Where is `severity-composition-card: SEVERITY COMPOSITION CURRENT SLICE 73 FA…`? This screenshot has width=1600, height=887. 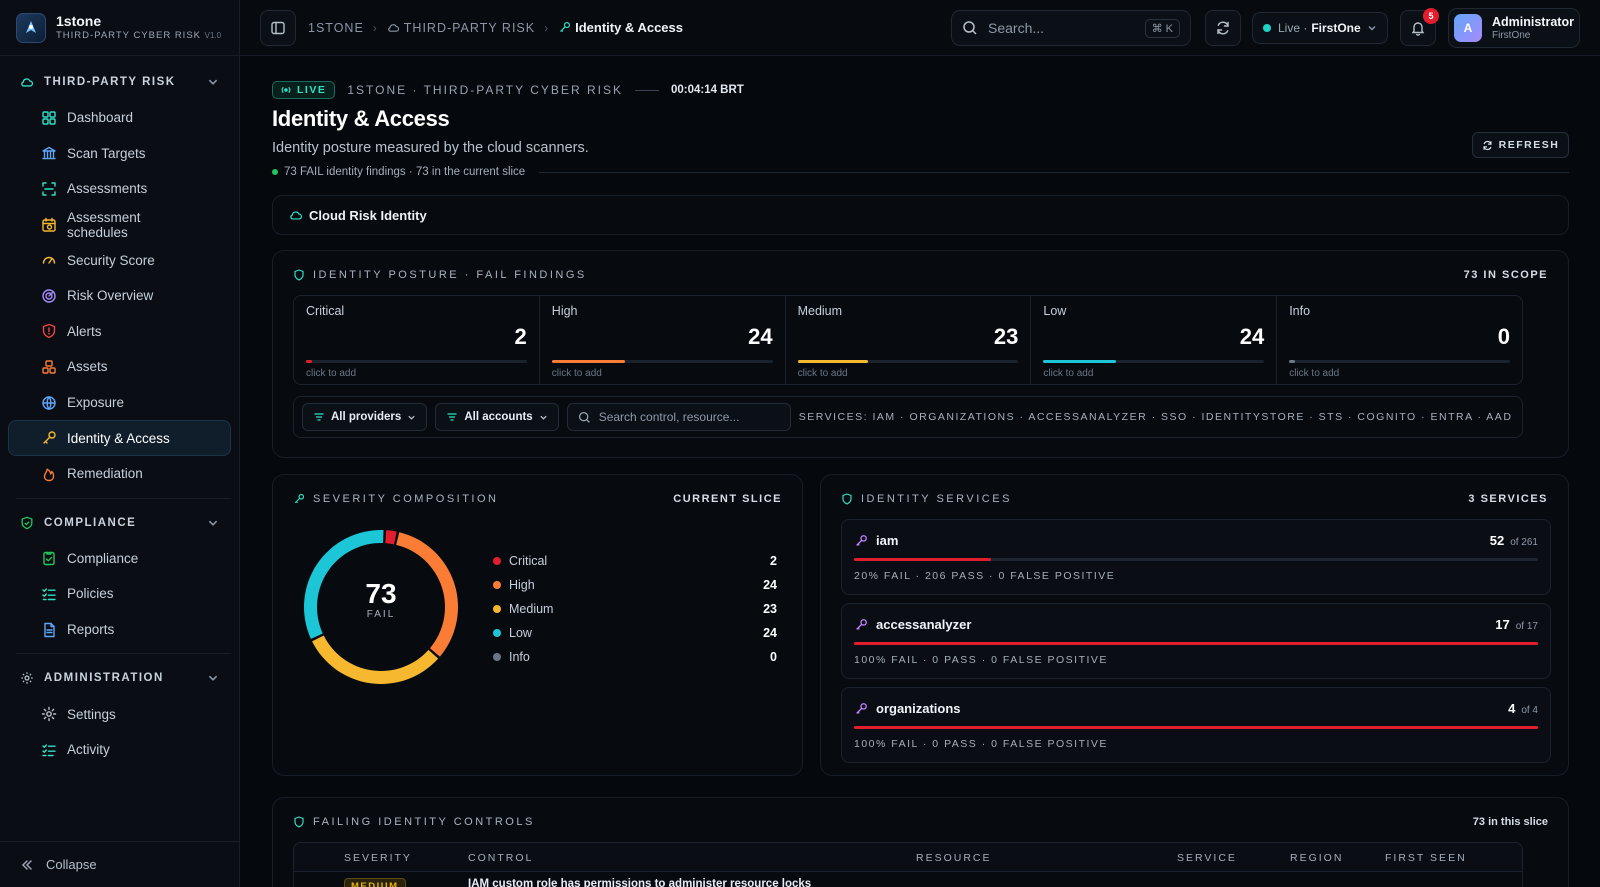
severity-composition-card: SEVERITY COMPOSITION CURRENT SLICE 73 FA… is located at coordinates (537, 625).